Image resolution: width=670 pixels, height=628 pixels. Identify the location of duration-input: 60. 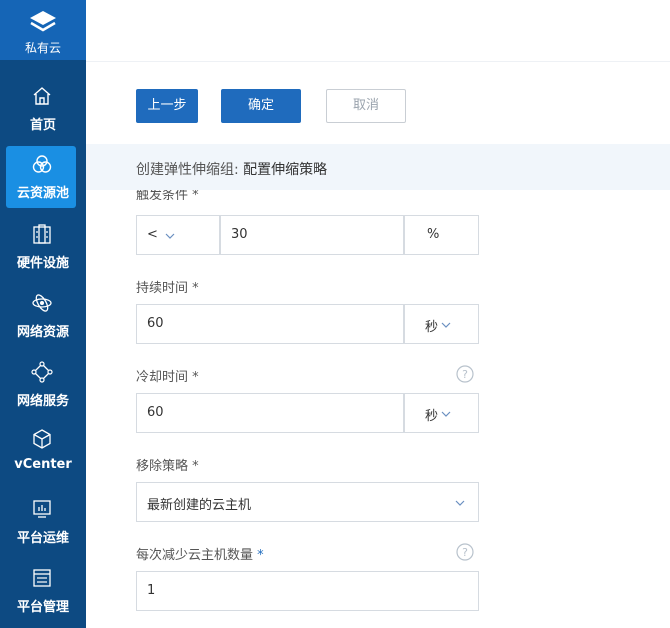
(270, 324).